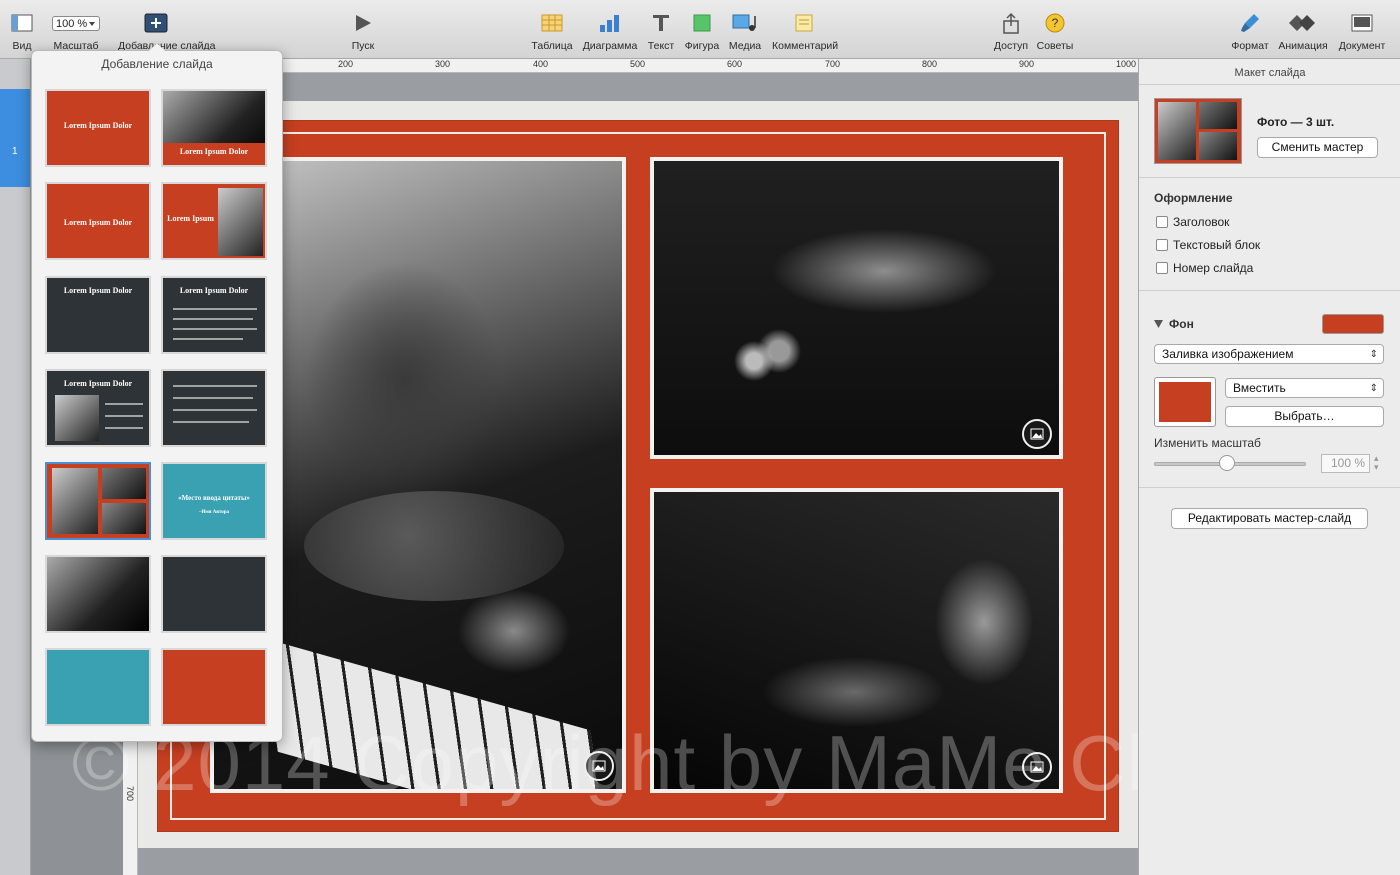 The image size is (1400, 875). What do you see at coordinates (214, 128) in the screenshot?
I see `layout-title-photo: Lorem Ipsum Dolor` at bounding box center [214, 128].